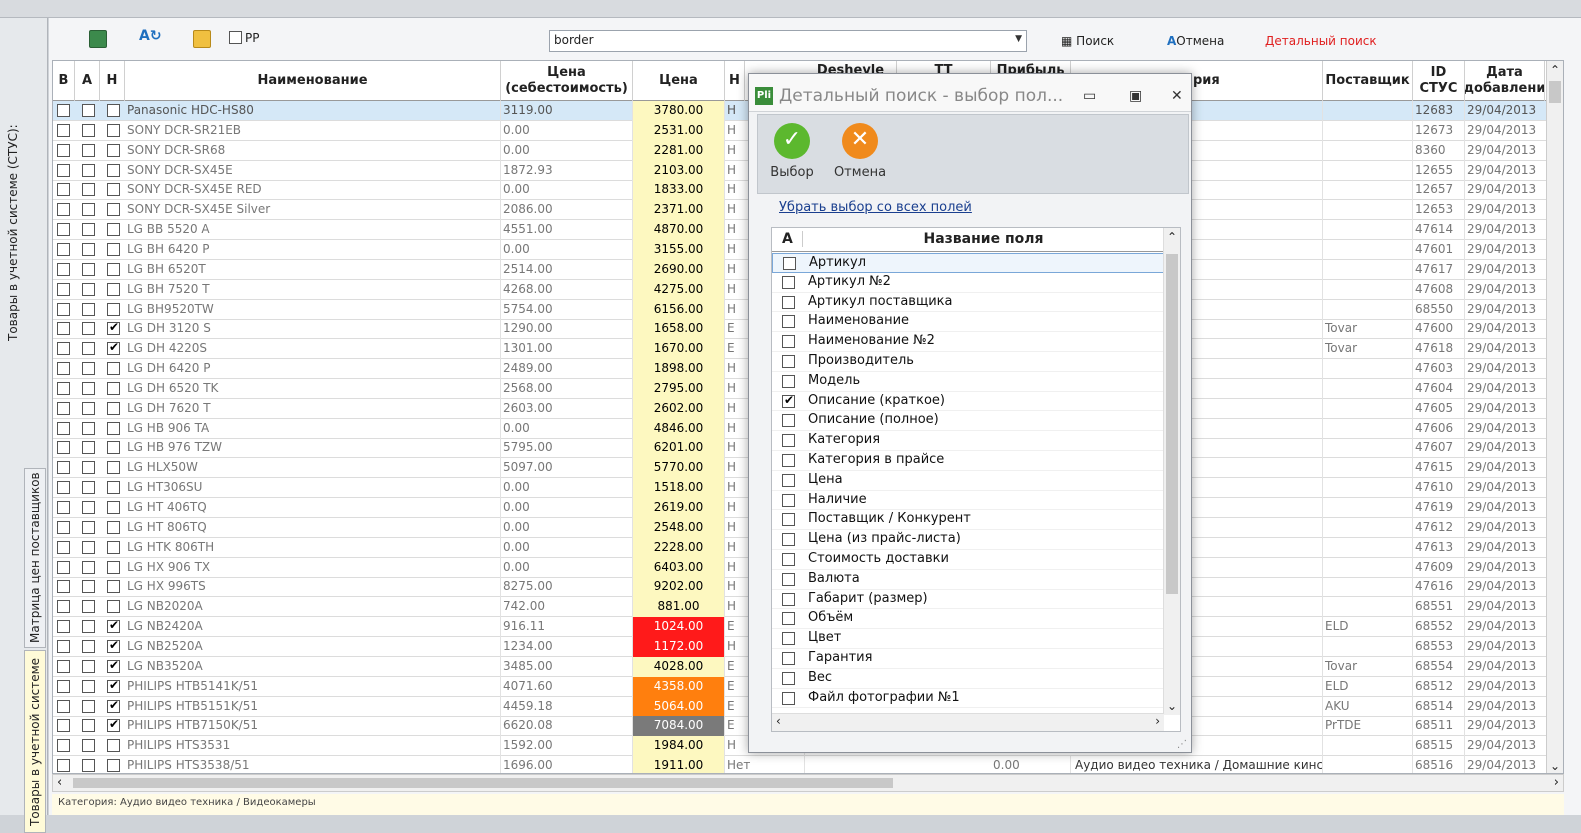  I want to click on field-row: Цвет, so click(968, 639).